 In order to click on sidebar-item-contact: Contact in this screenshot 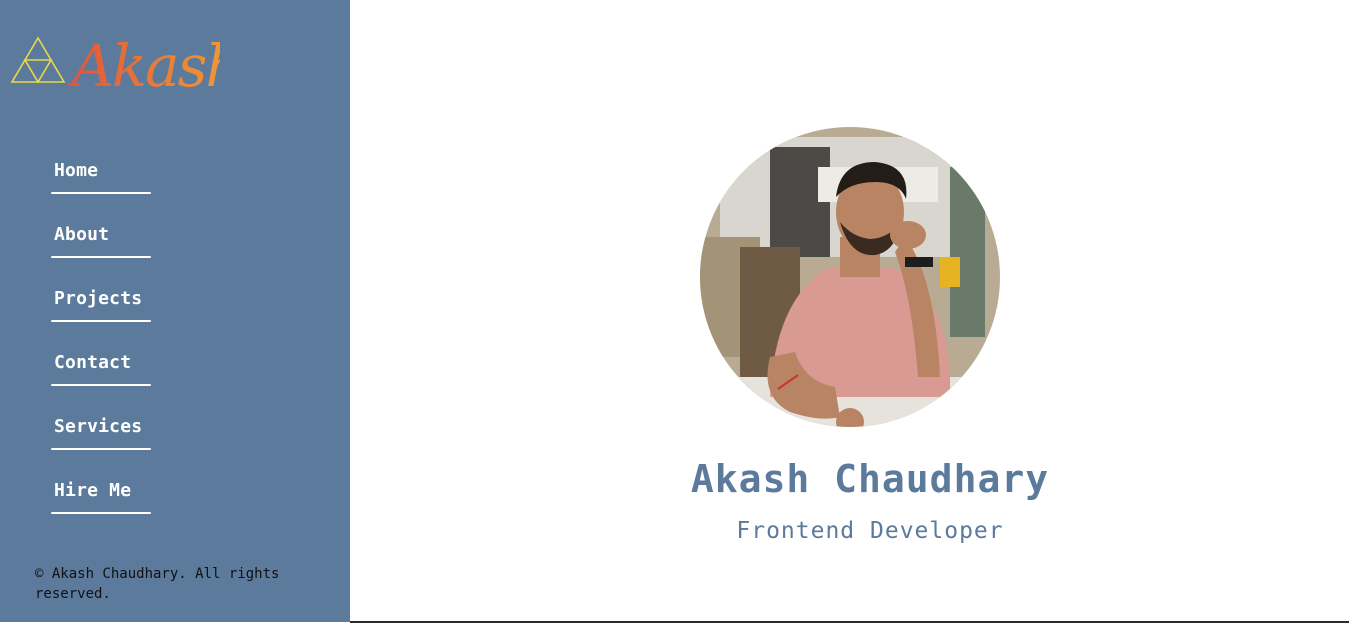, I will do `click(106, 376)`.